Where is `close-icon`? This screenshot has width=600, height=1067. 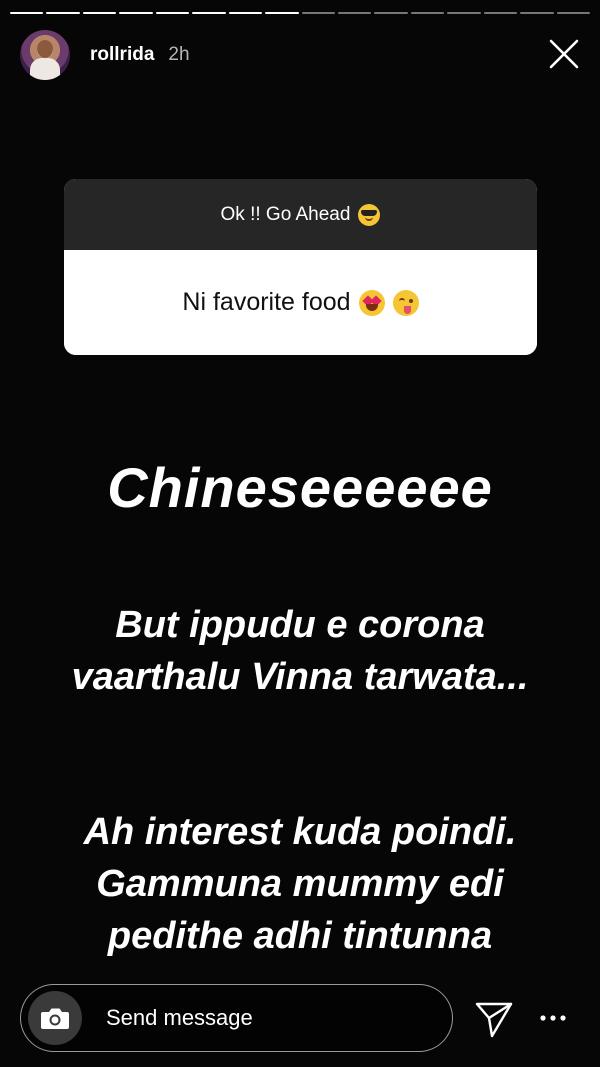
close-icon is located at coordinates (564, 54).